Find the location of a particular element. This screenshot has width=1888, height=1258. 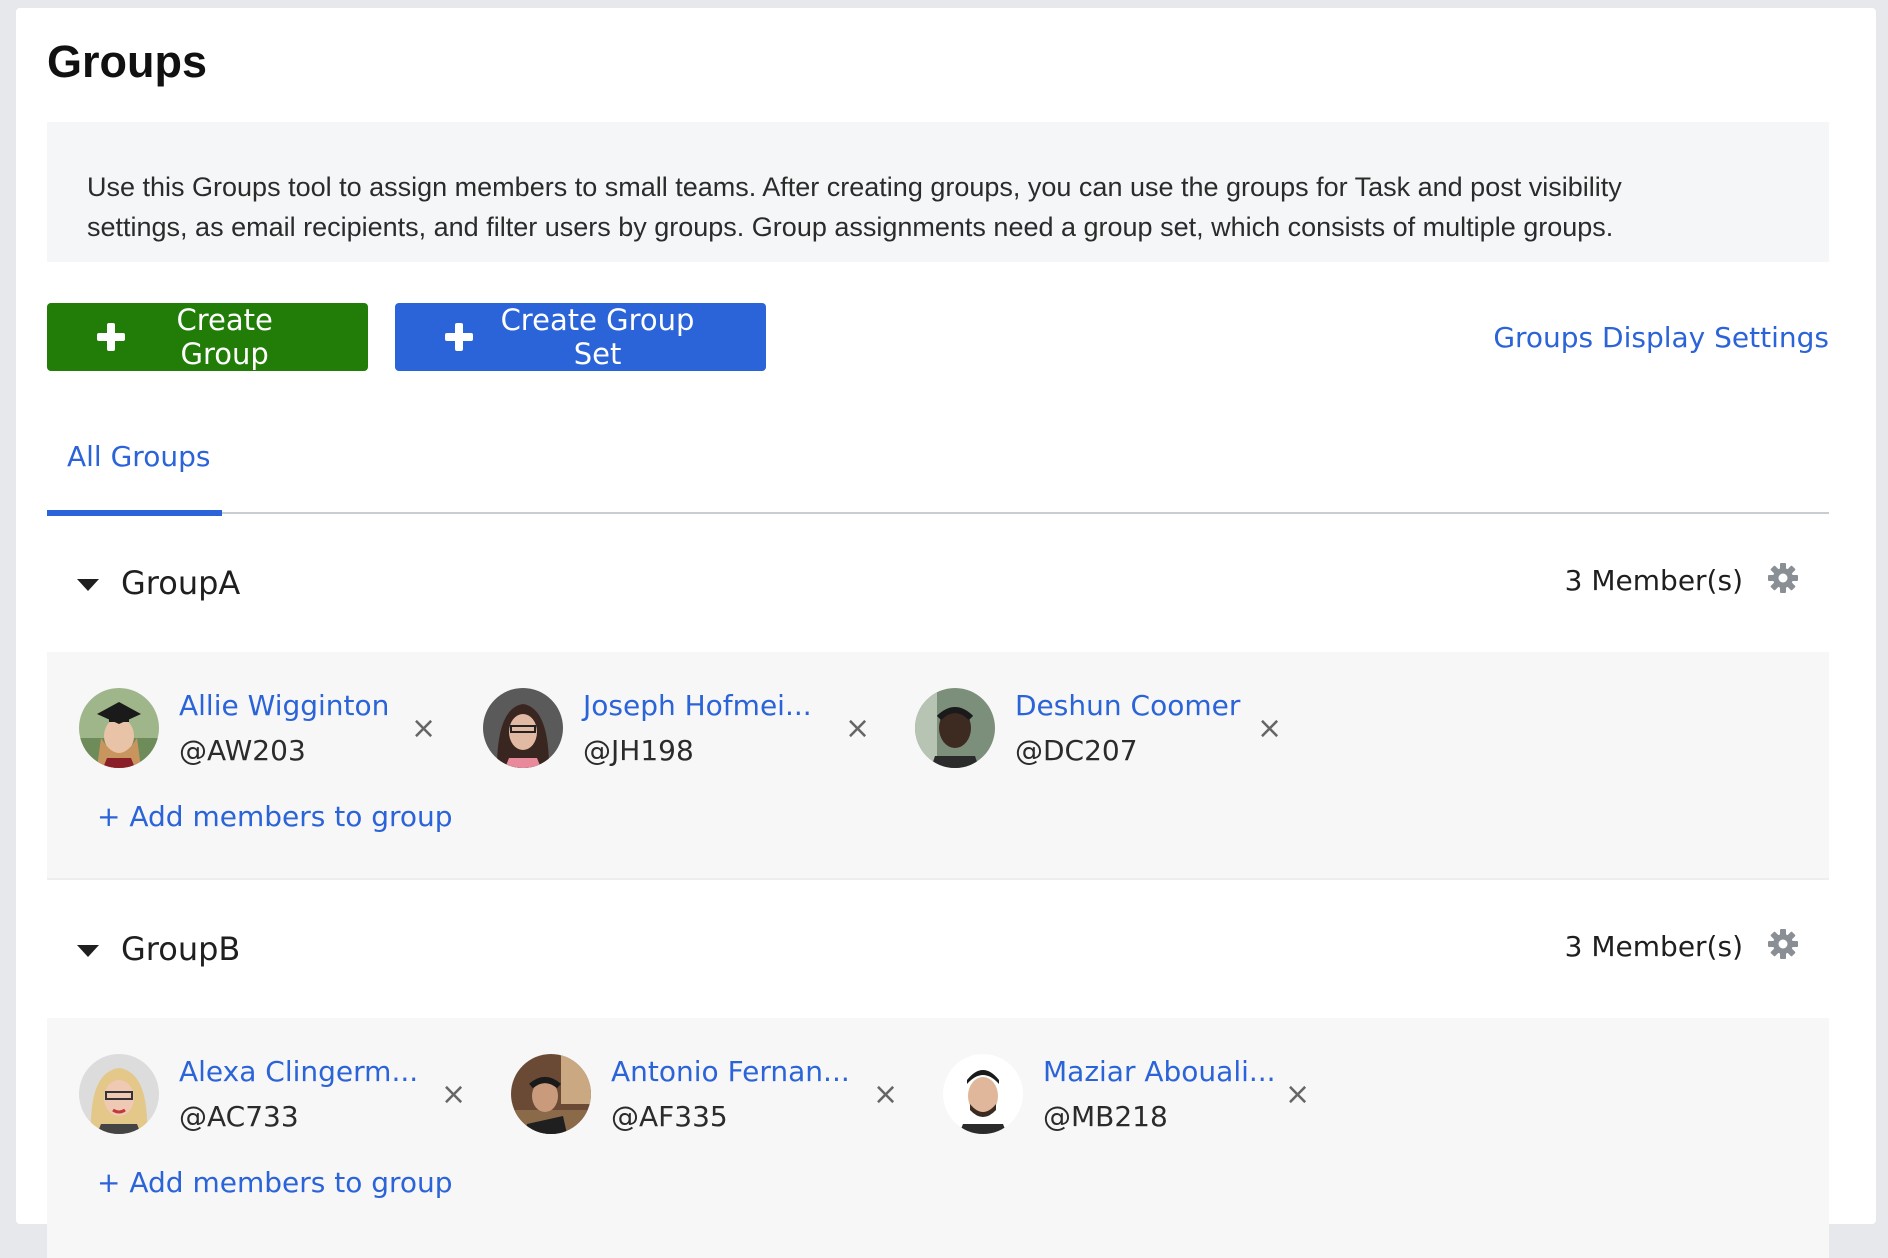

member-text: Joseph Hofmei... @JH198 is located at coordinates (714, 728).